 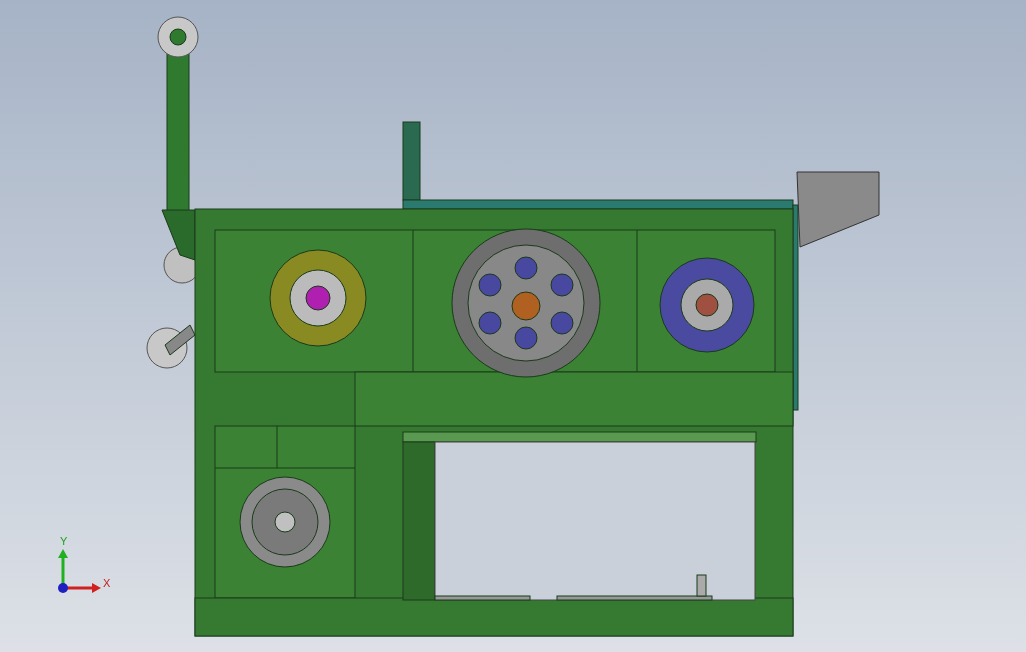 What do you see at coordinates (64, 541) in the screenshot?
I see `y-axis-label: Y` at bounding box center [64, 541].